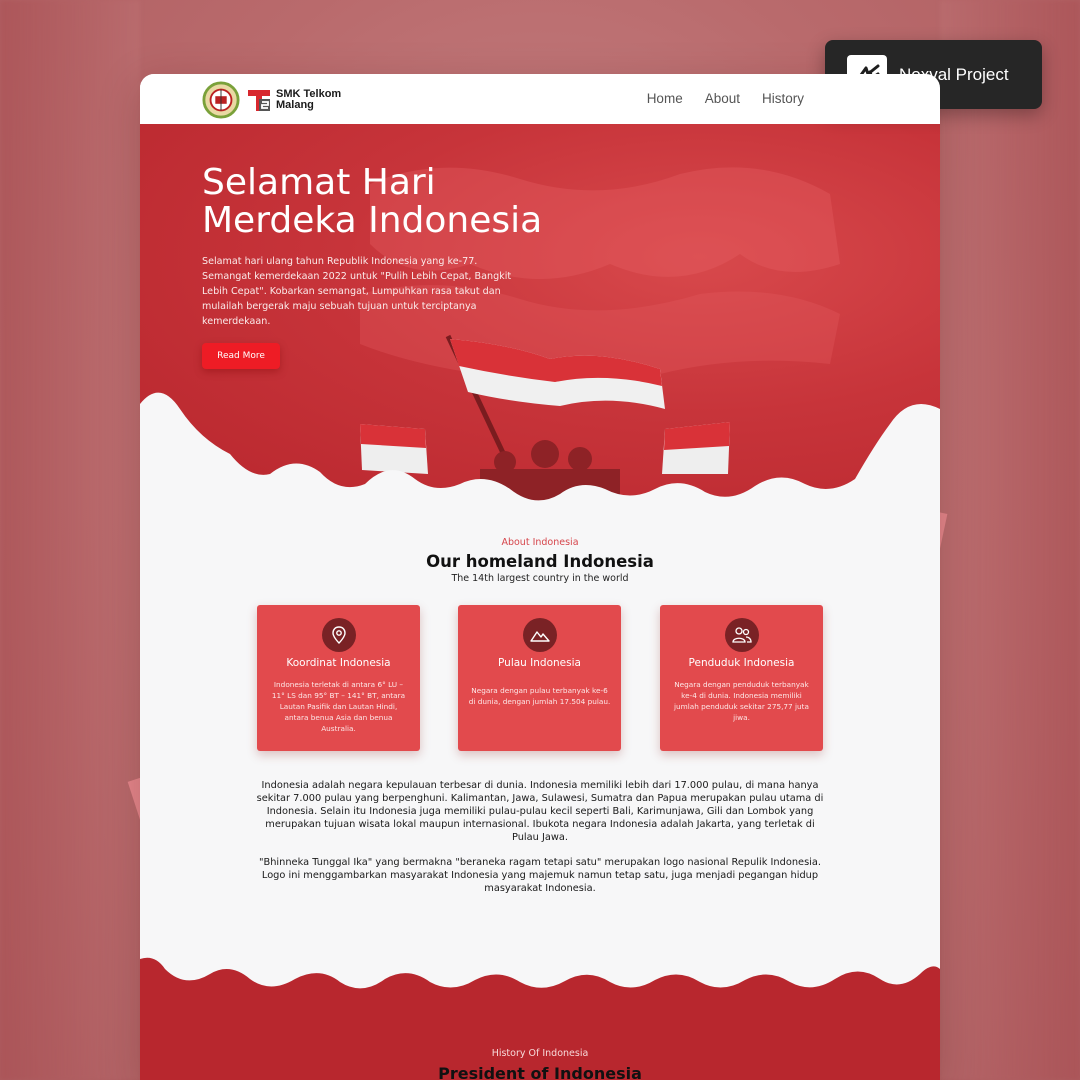 The width and height of the screenshot is (1080, 1080). I want to click on about-title: Our homeland Indonesia, so click(540, 561).